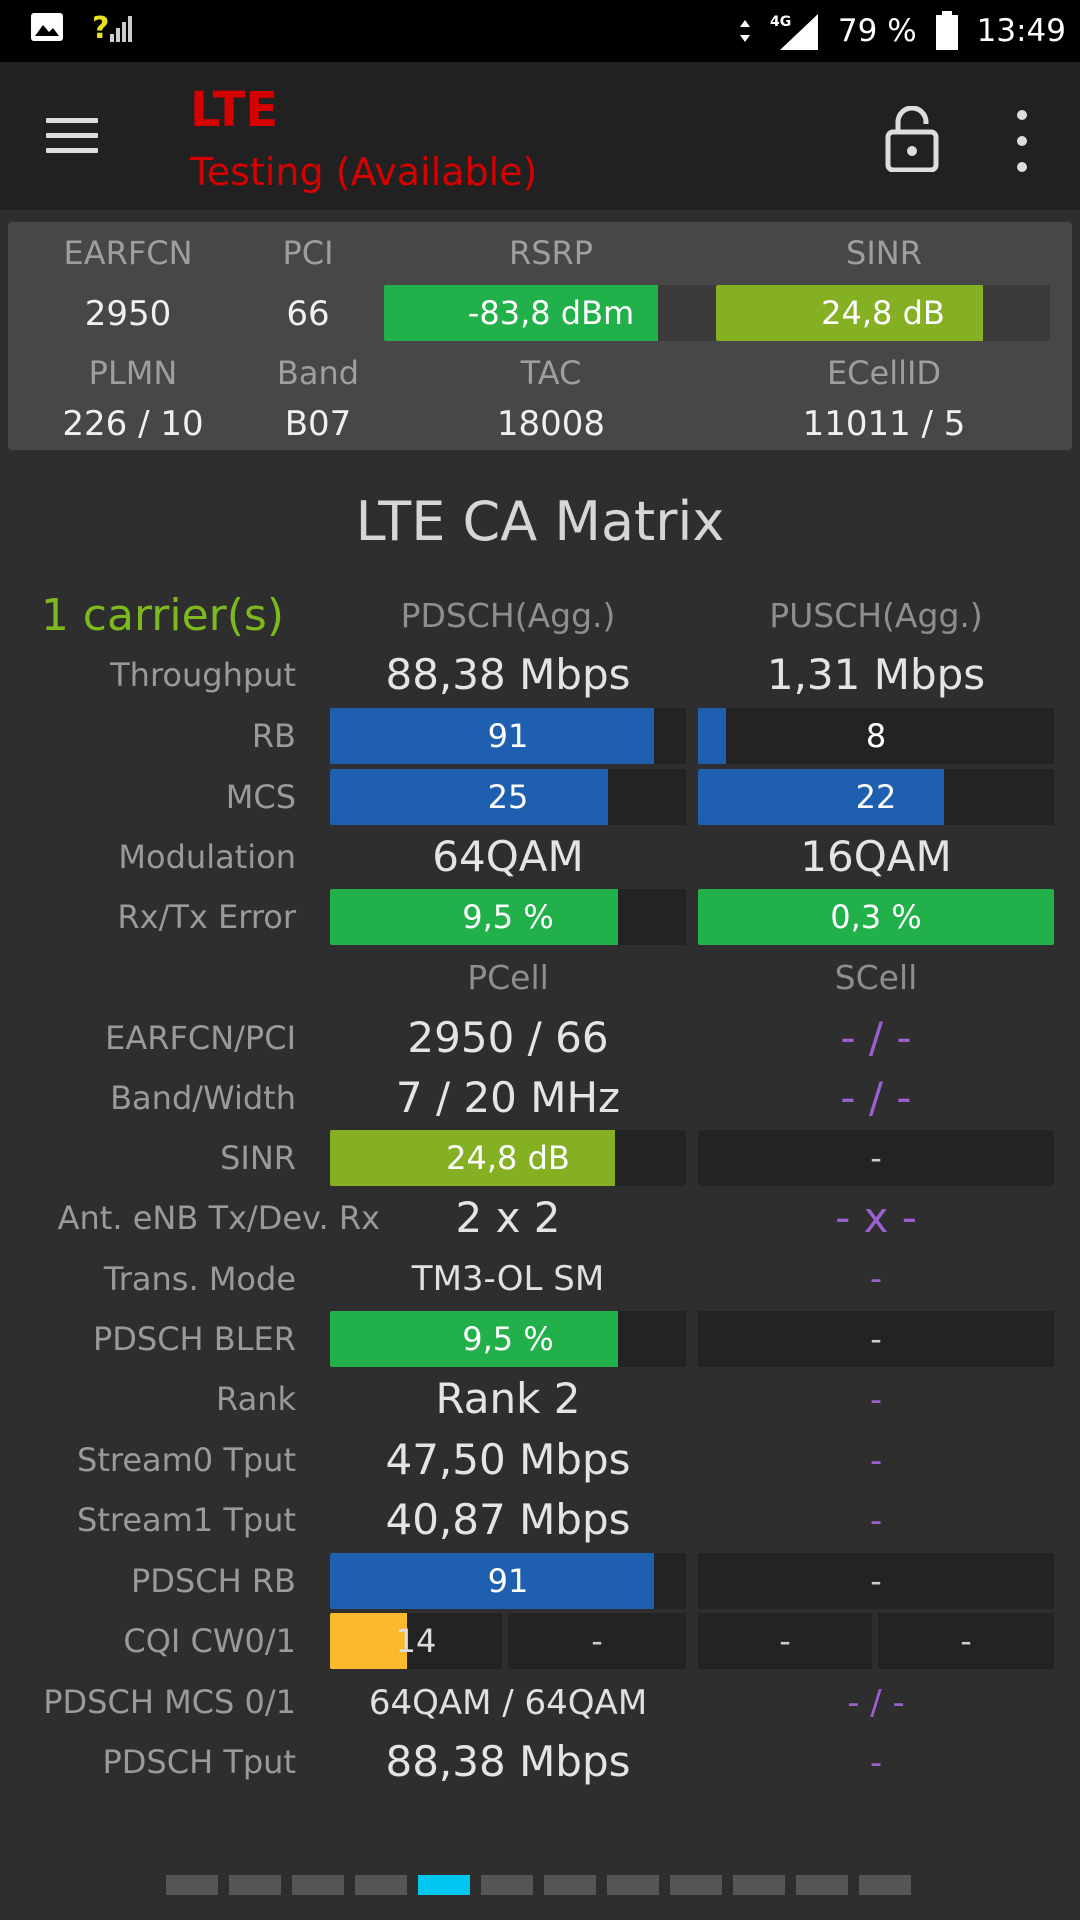  I want to click on carriers-count: 1 carrier(s), so click(162, 615).